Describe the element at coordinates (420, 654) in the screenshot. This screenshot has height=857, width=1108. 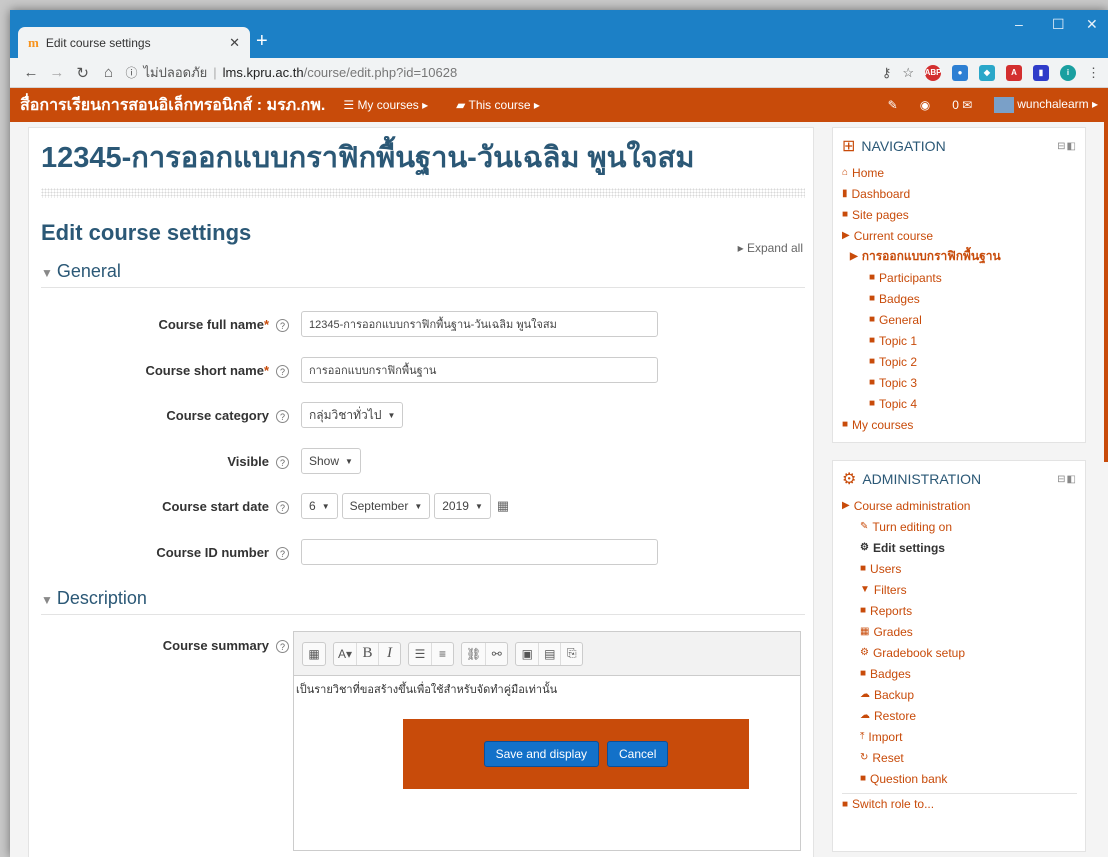
I see `unordered-list-icon: ☰` at that location.